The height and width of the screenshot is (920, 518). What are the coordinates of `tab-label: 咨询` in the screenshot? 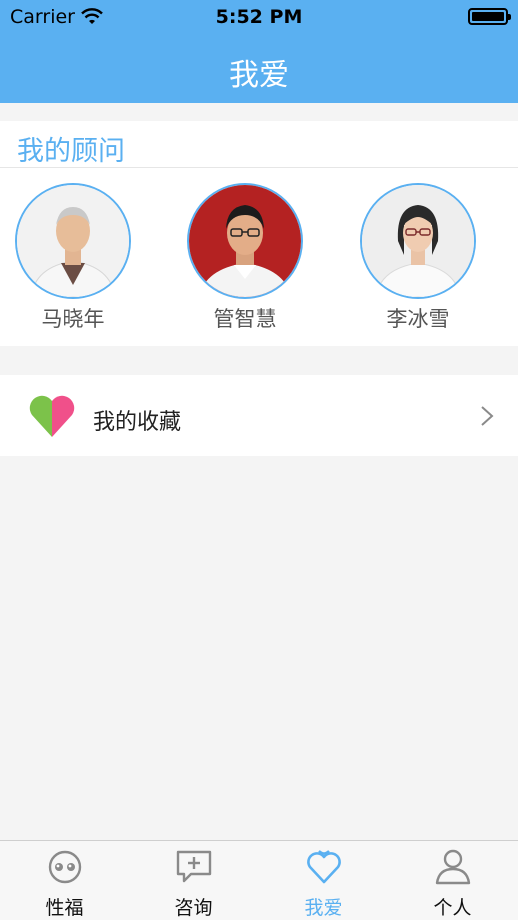 It's located at (193, 908).